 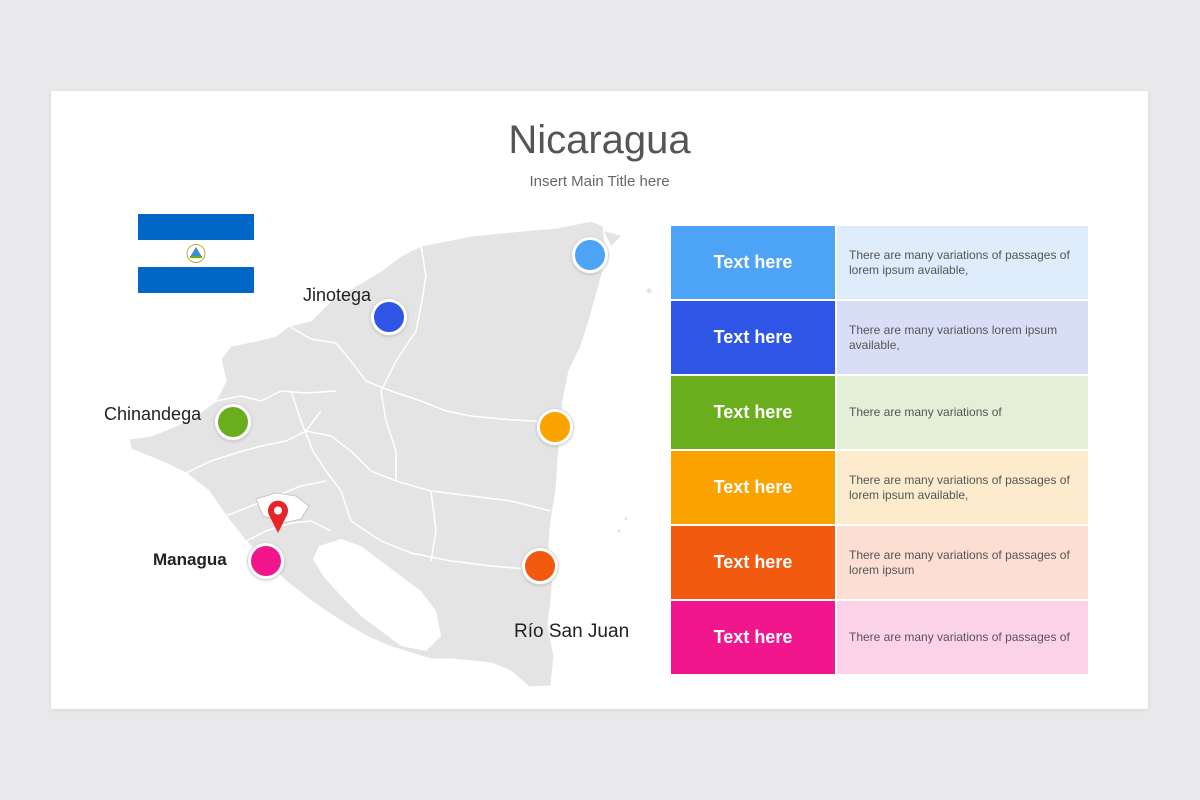 What do you see at coordinates (266, 561) in the screenshot?
I see `marker-managua` at bounding box center [266, 561].